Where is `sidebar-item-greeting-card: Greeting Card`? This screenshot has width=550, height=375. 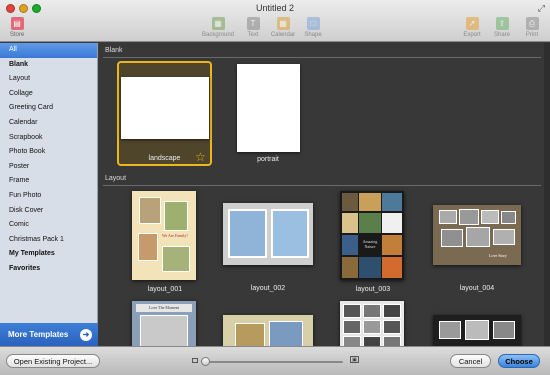
sidebar-item-greeting-card: Greeting Card is located at coordinates (48, 108).